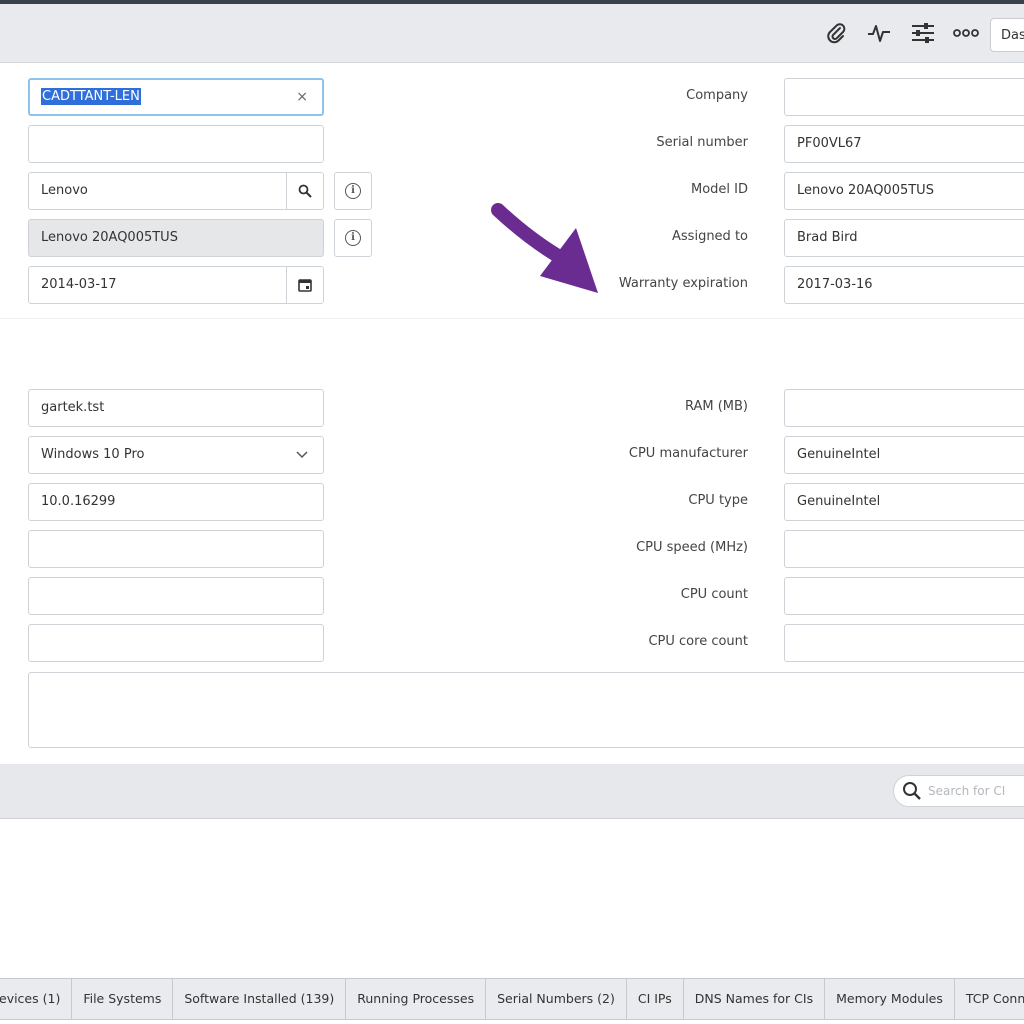 The image size is (1024, 1024). I want to click on os-select: Windows 10 Pro, so click(176, 455).